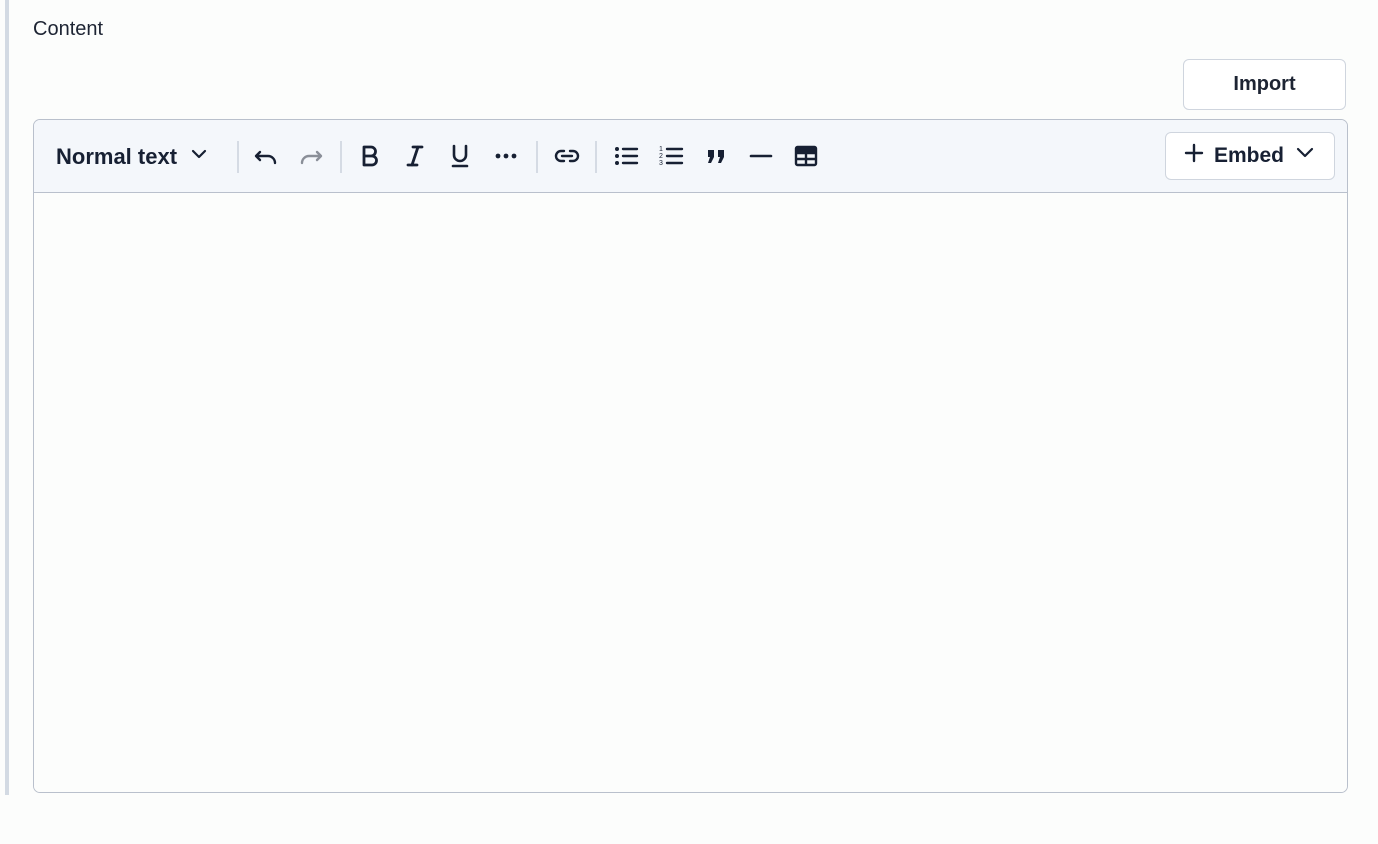  I want to click on undo-icon, so click(266, 156).